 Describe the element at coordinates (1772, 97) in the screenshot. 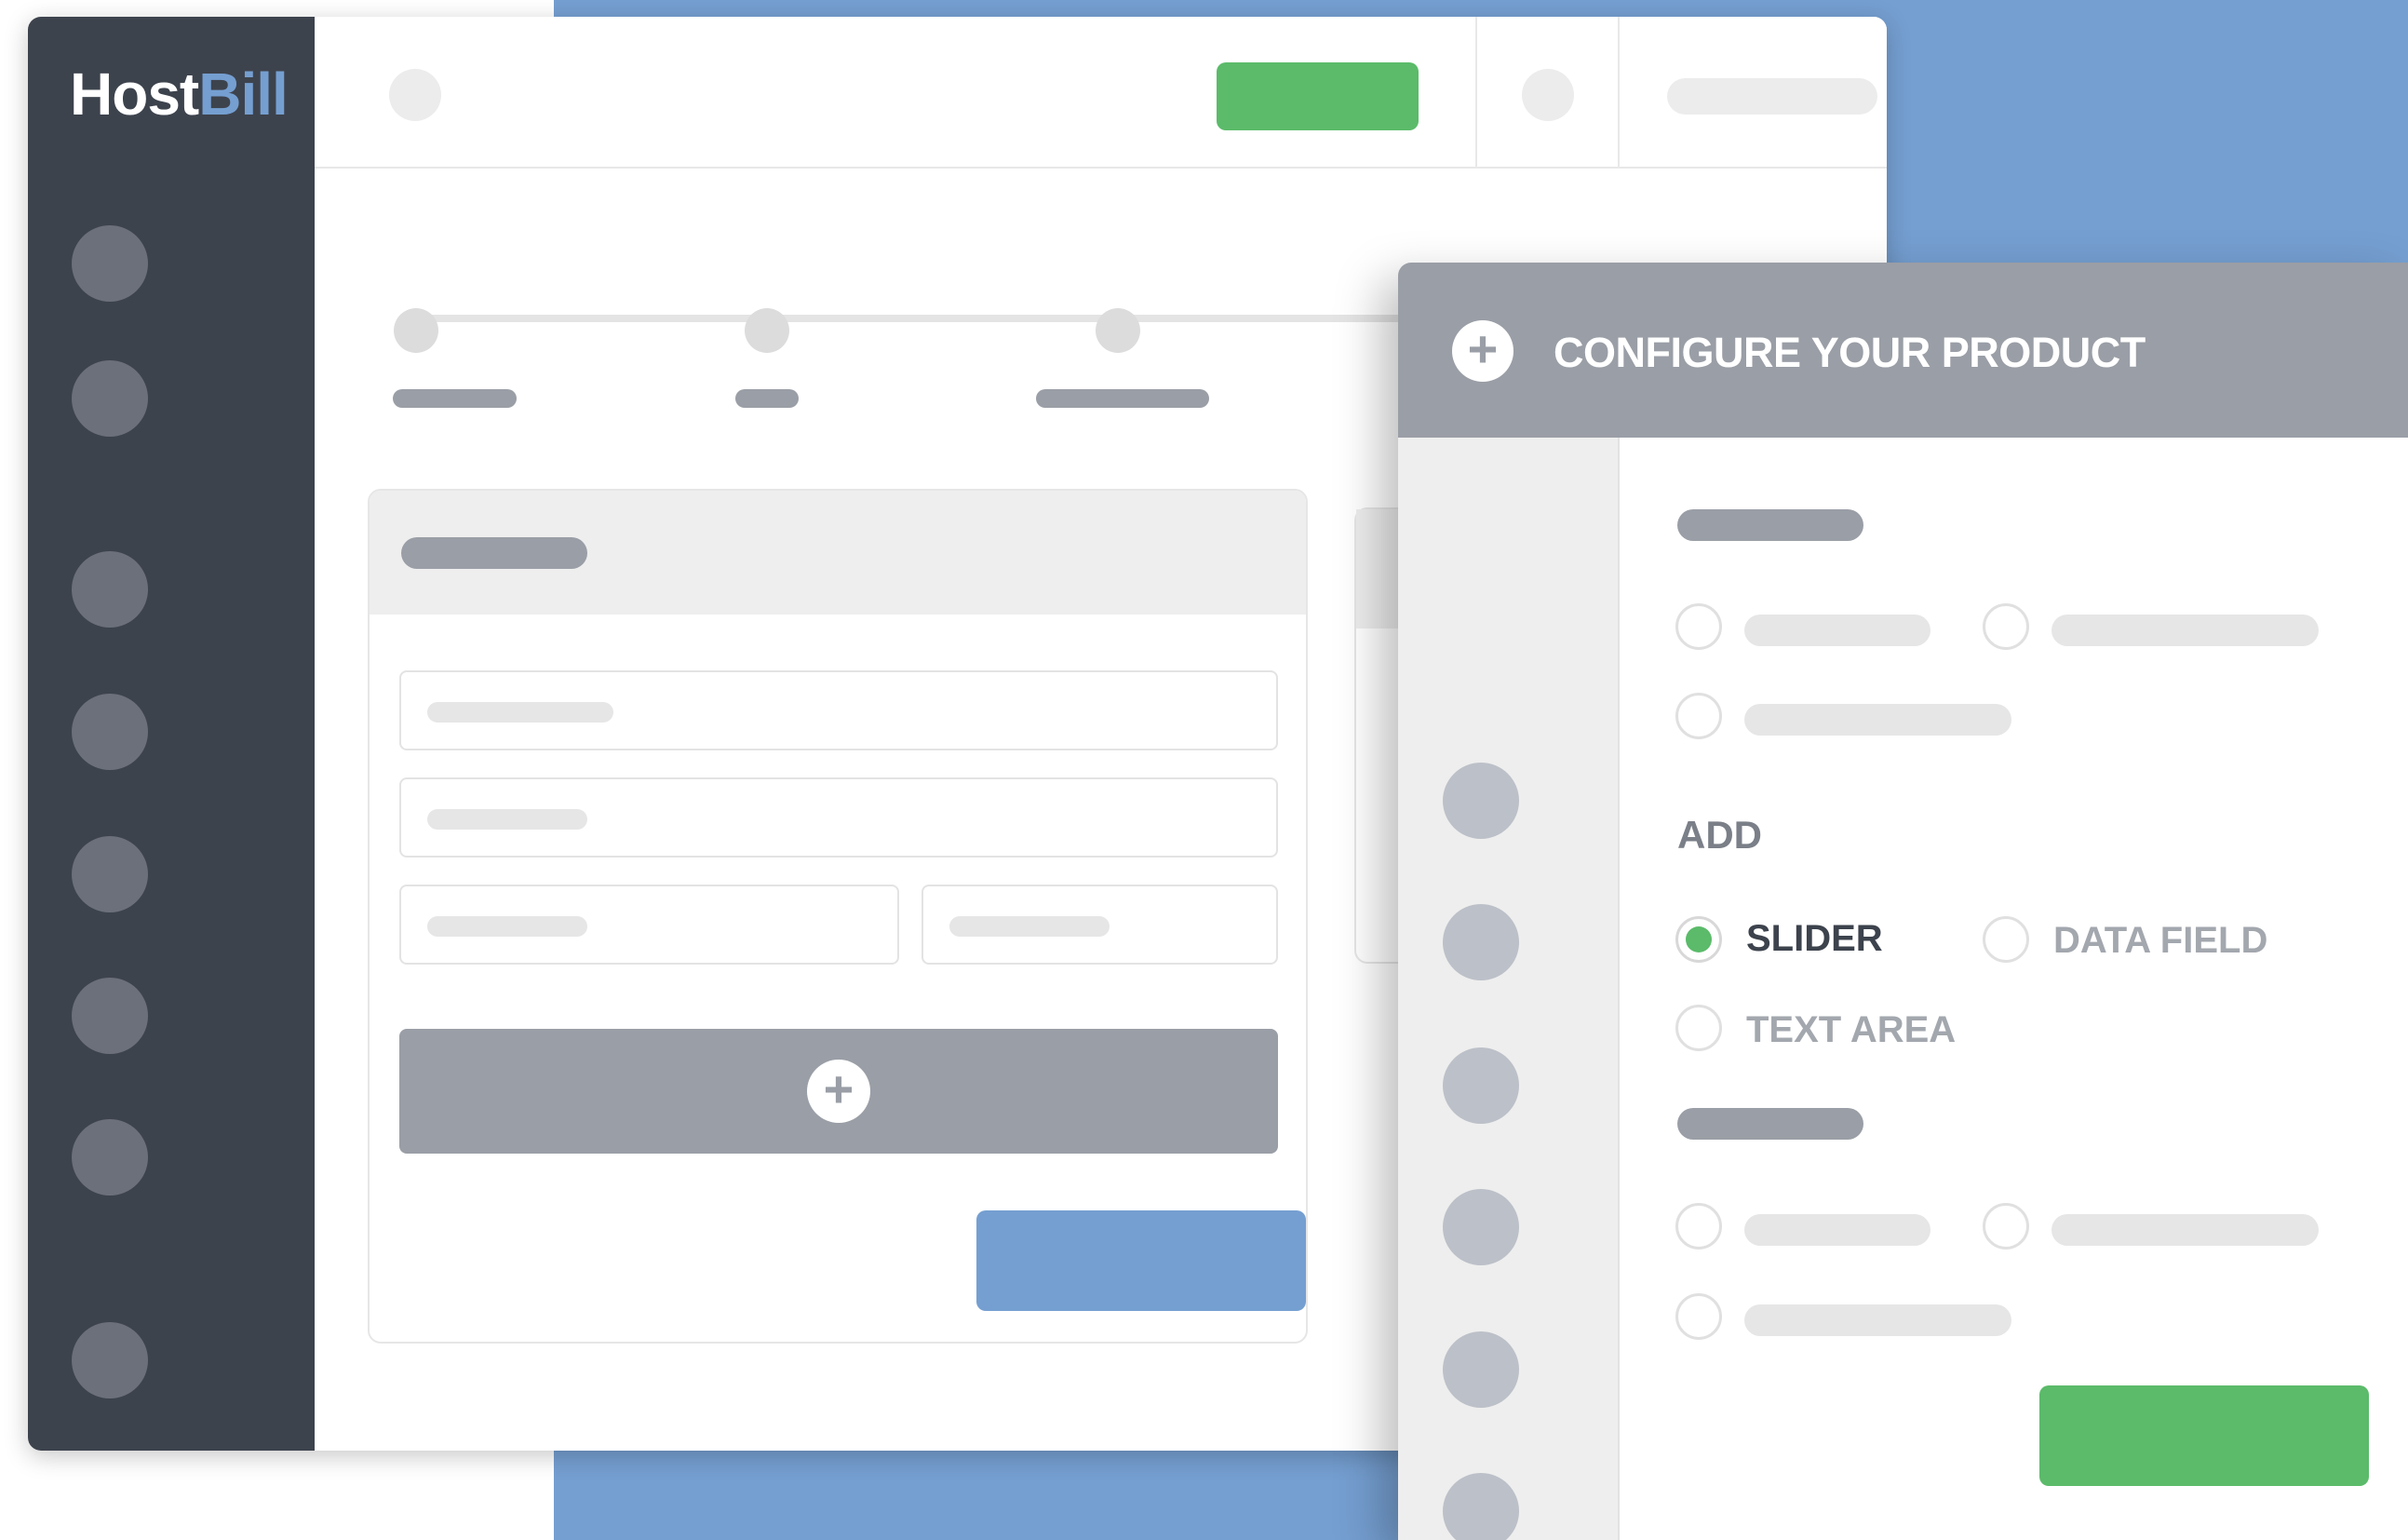

I see `user-menu` at that location.